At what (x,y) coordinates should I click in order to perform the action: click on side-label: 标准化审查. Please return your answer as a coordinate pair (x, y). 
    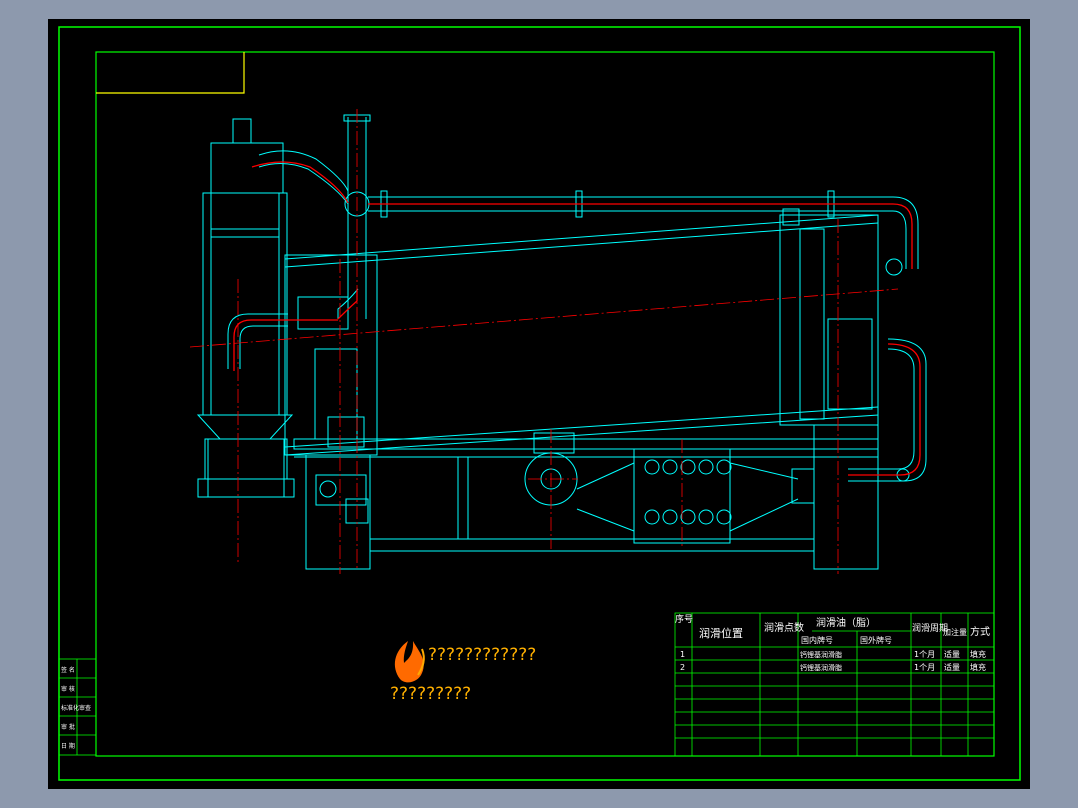
    Looking at the image, I should click on (76, 708).